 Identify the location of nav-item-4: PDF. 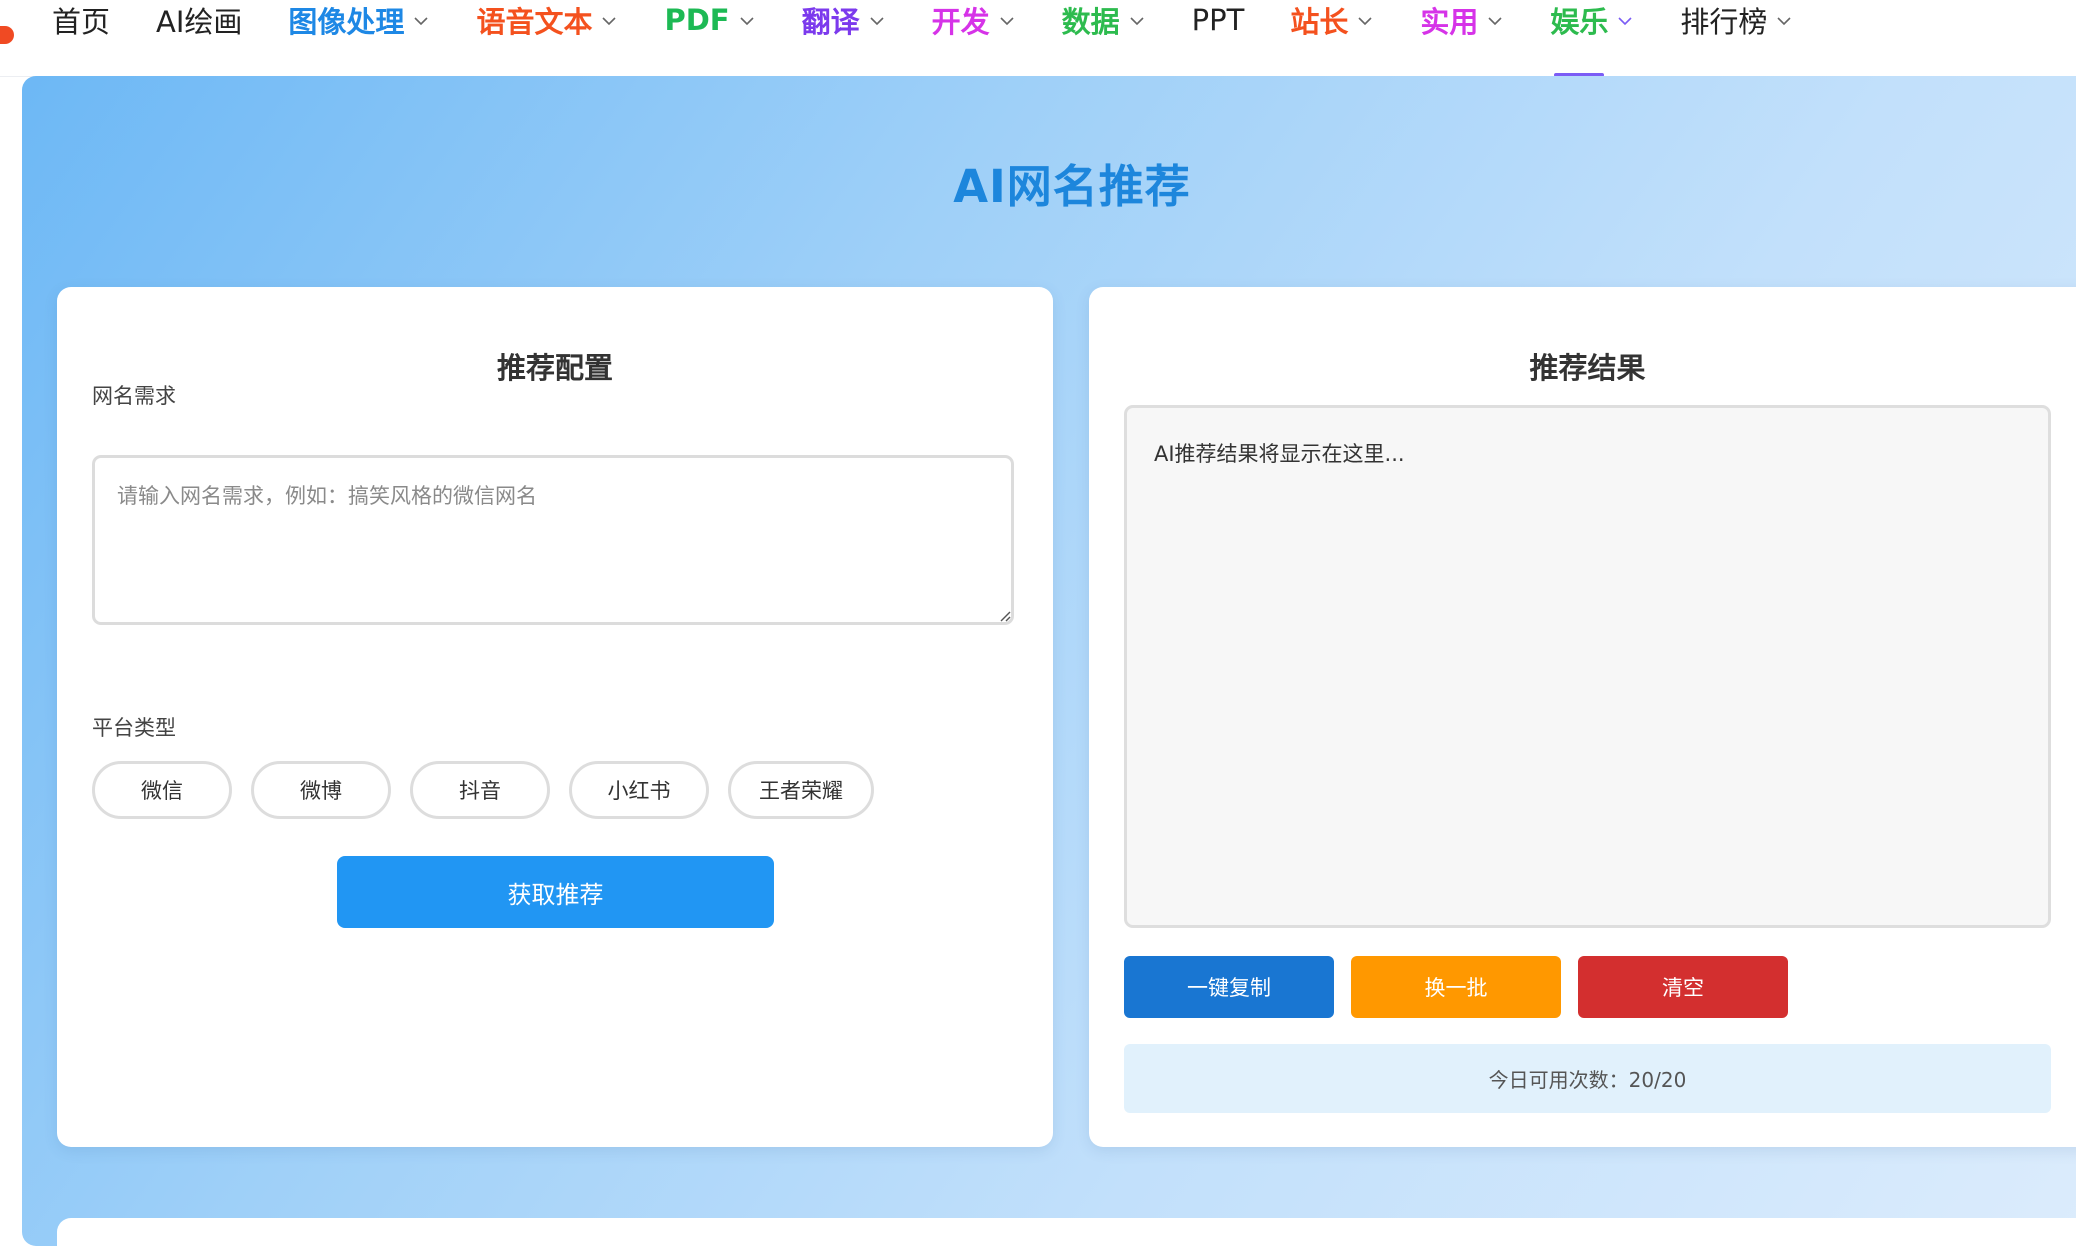
(709, 20).